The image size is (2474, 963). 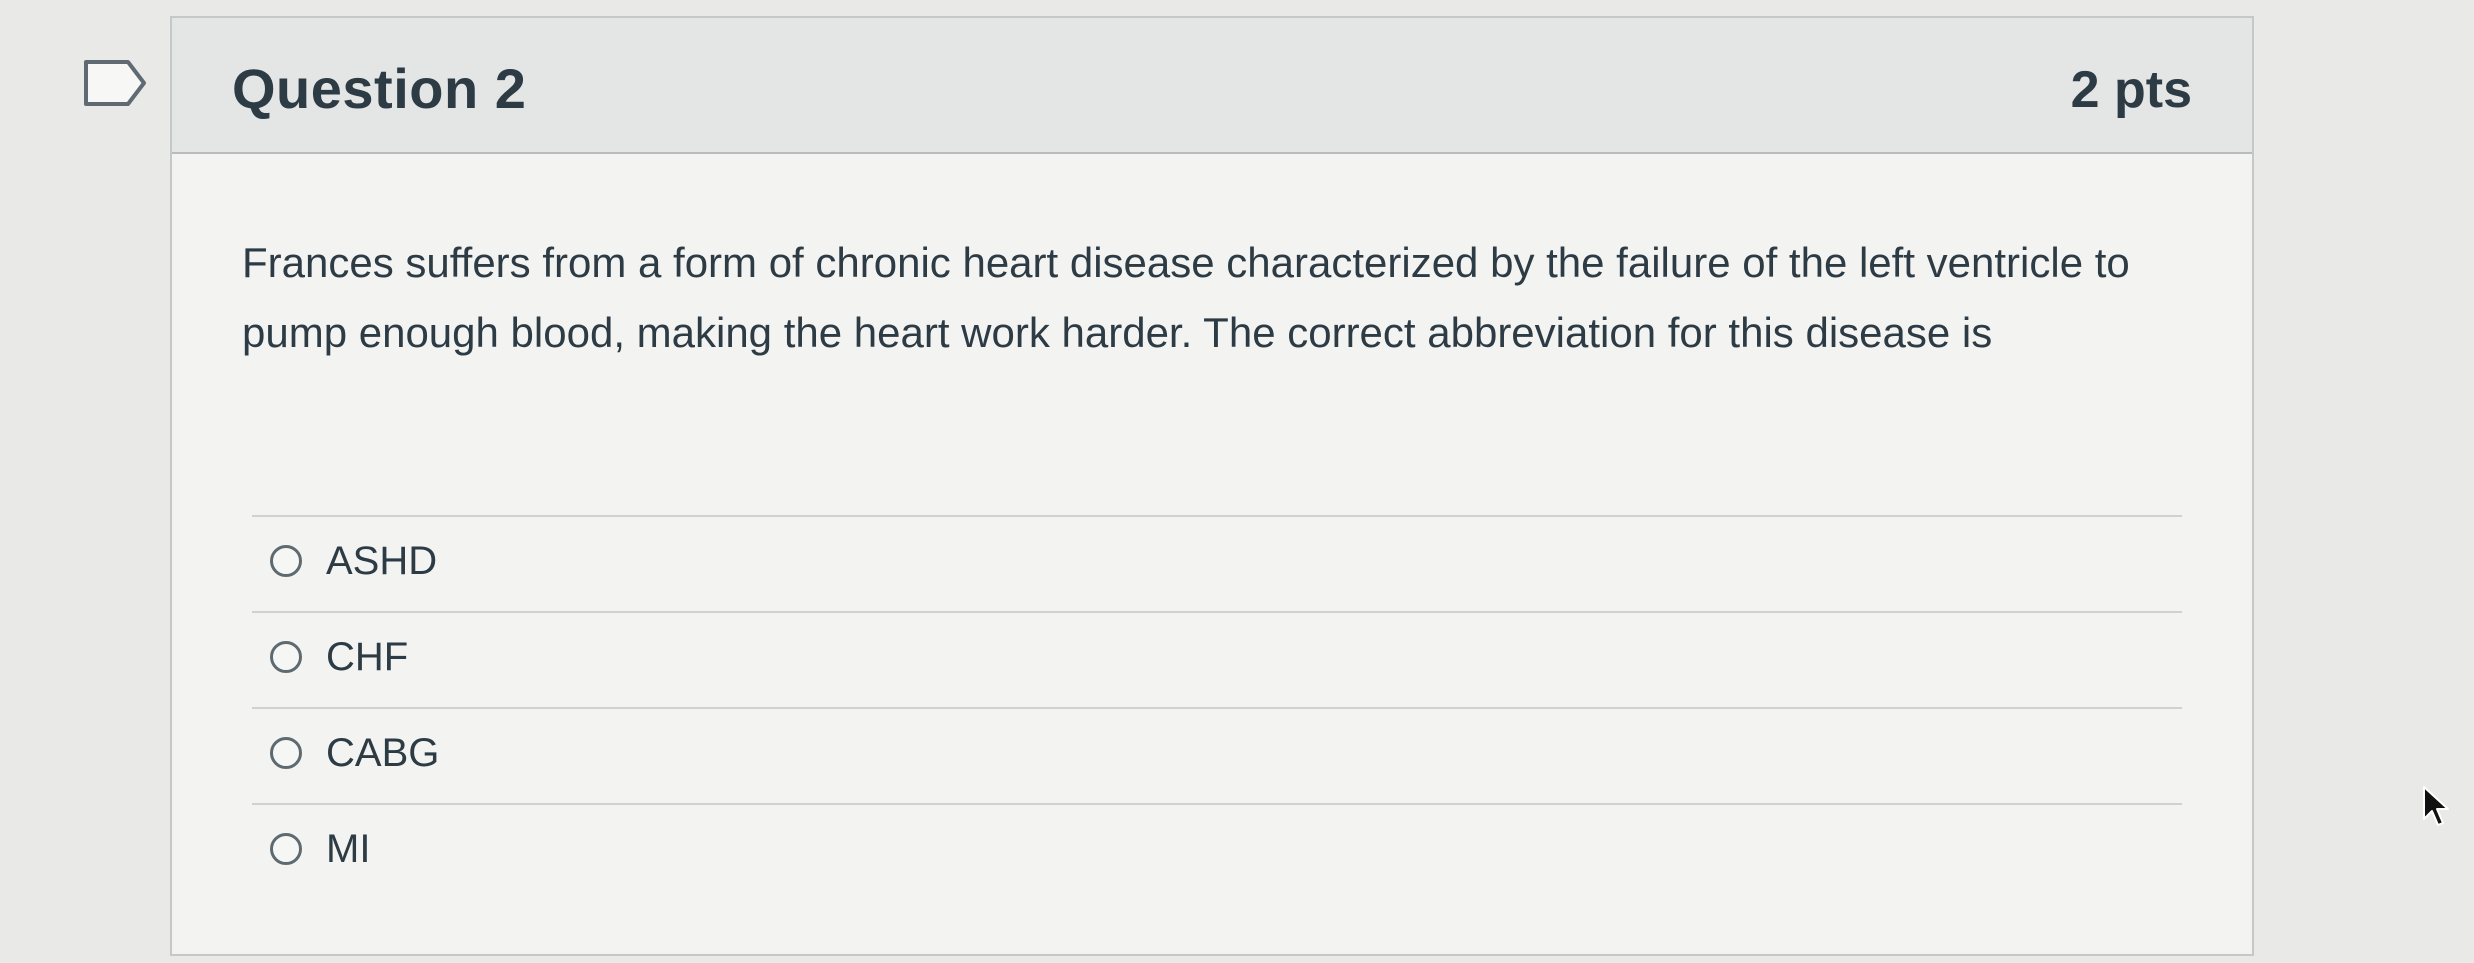 What do you see at coordinates (1217, 659) in the screenshot?
I see `answer-option-chf: CHF` at bounding box center [1217, 659].